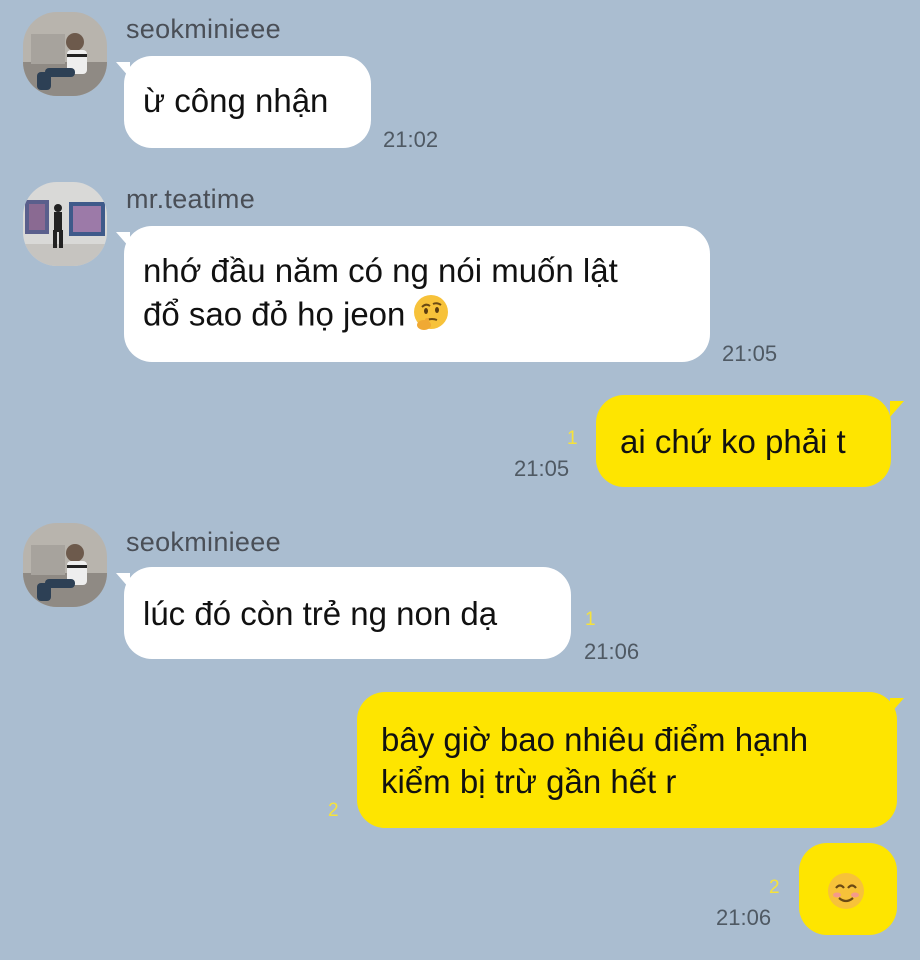  What do you see at coordinates (274, 314) in the screenshot?
I see `message-text-line-2: đổ sao đỏ họ jeon` at bounding box center [274, 314].